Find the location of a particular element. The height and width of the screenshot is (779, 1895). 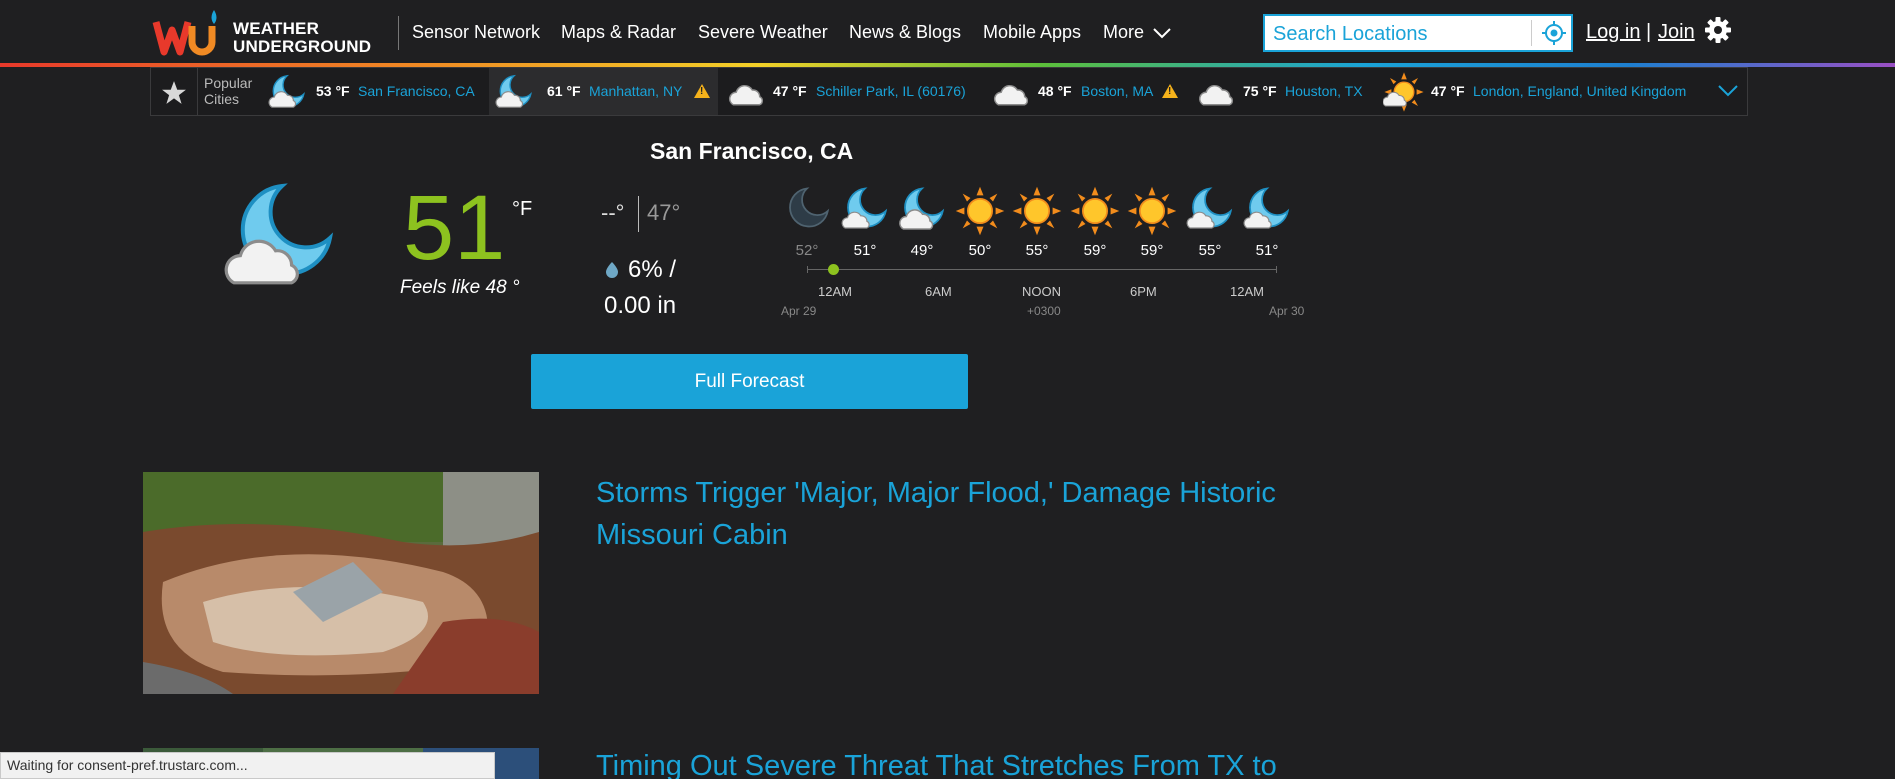

city-name: Boston, MA is located at coordinates (1117, 91).